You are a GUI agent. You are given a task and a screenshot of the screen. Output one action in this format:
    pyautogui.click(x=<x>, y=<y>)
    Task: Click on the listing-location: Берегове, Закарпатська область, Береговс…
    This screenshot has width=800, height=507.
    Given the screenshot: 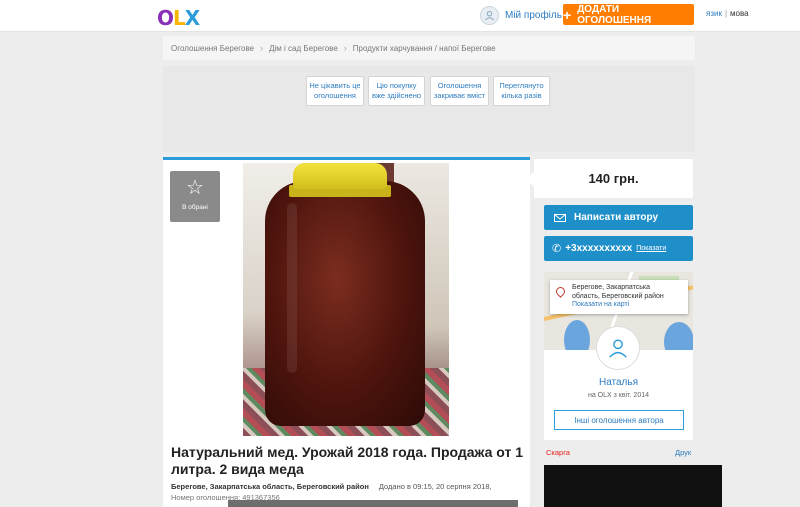 What is the action you would take?
    pyautogui.click(x=270, y=486)
    